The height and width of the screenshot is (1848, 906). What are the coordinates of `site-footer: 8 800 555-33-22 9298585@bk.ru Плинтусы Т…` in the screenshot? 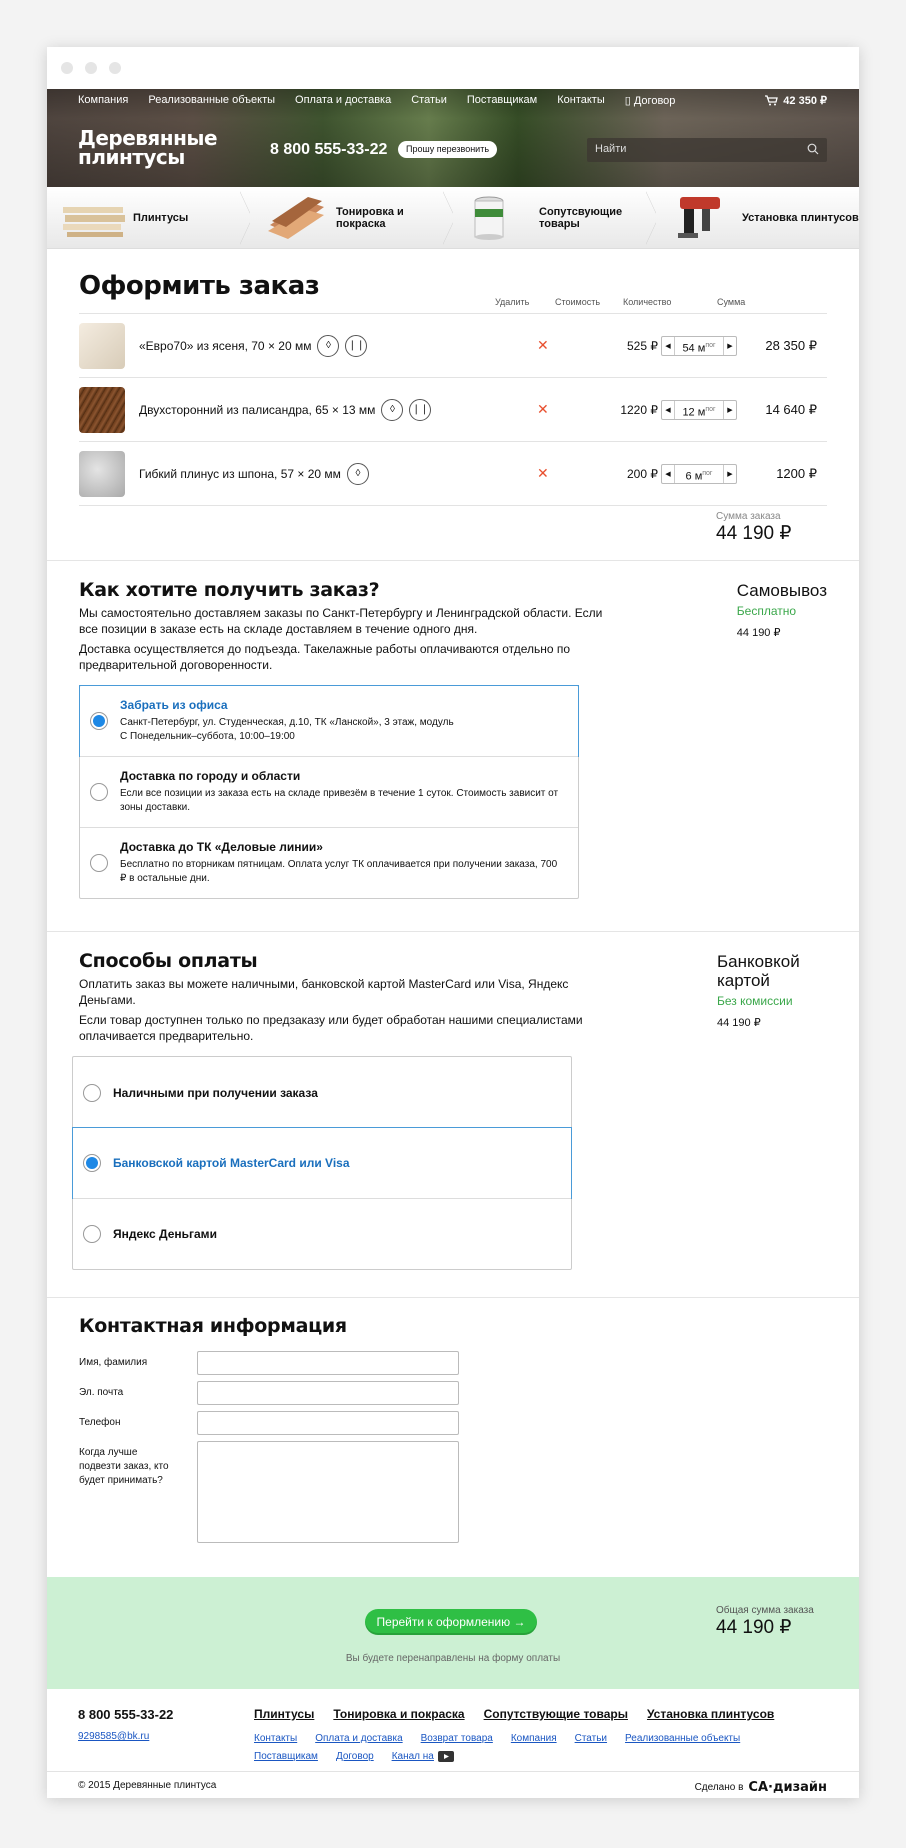 It's located at (453, 1743).